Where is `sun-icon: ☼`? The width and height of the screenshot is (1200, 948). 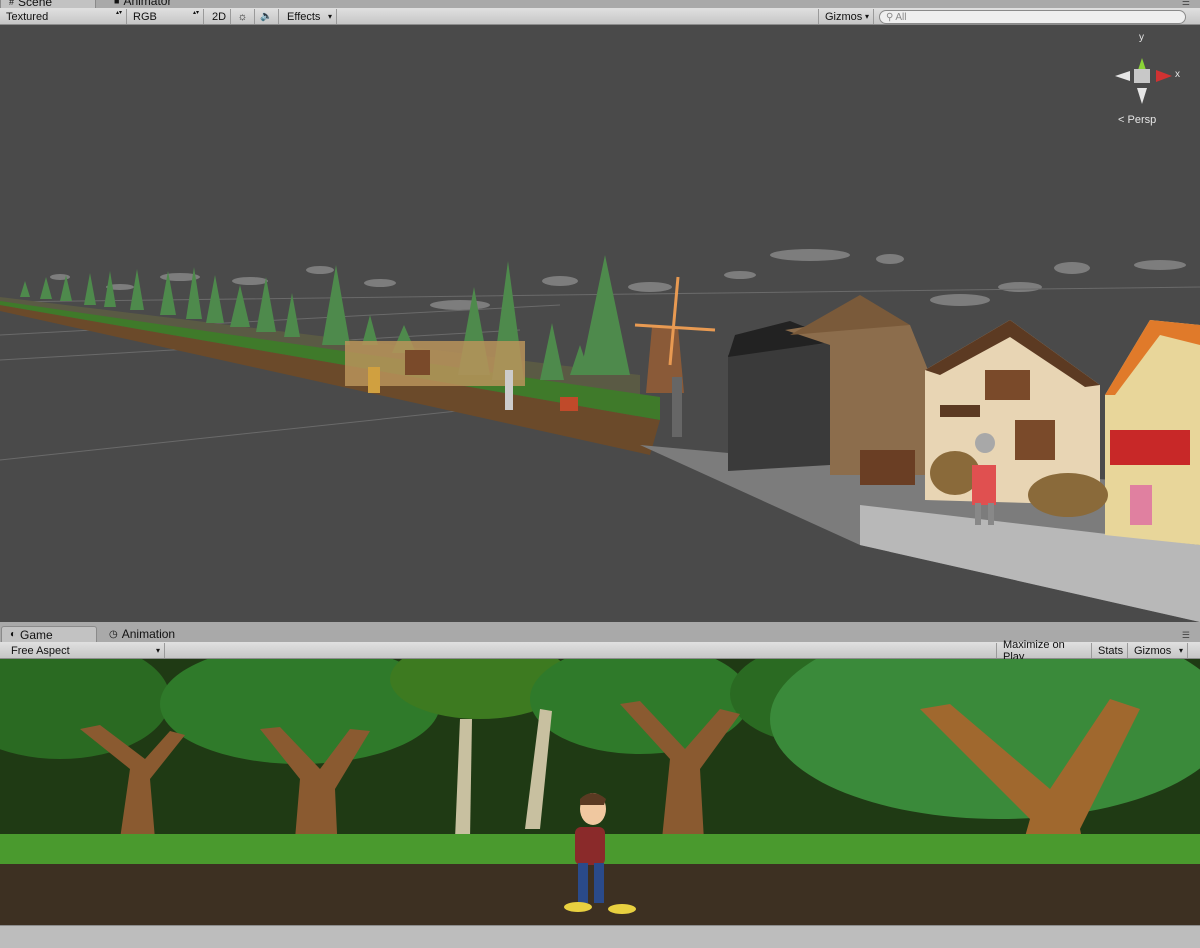 sun-icon: ☼ is located at coordinates (242, 16).